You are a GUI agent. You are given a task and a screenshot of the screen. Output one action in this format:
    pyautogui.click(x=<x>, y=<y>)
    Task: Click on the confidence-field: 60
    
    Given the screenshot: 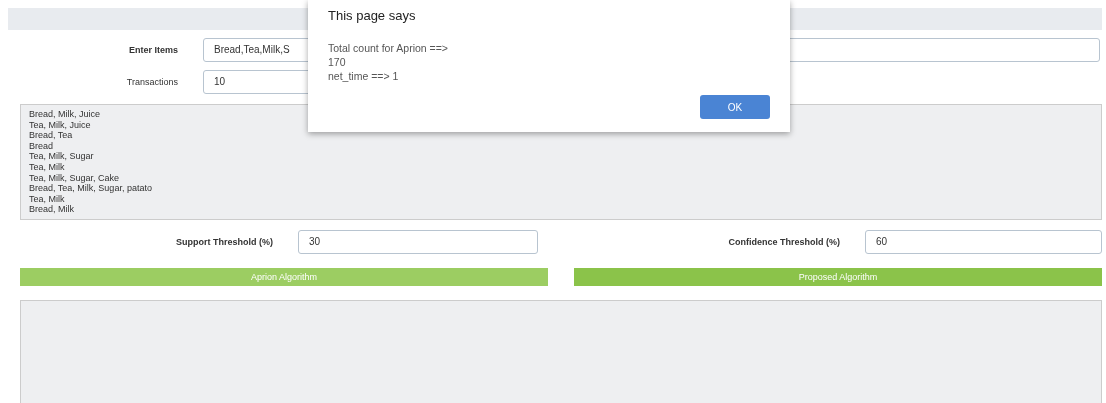 What is the action you would take?
    pyautogui.click(x=983, y=242)
    